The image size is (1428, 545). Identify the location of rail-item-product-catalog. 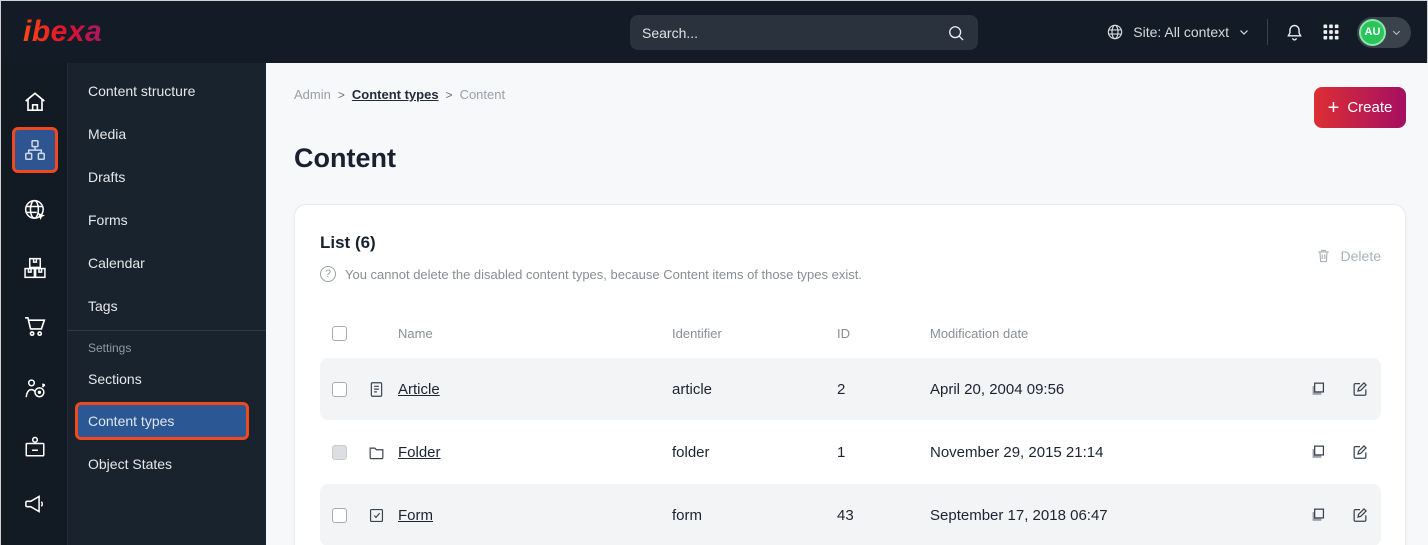
(34, 268).